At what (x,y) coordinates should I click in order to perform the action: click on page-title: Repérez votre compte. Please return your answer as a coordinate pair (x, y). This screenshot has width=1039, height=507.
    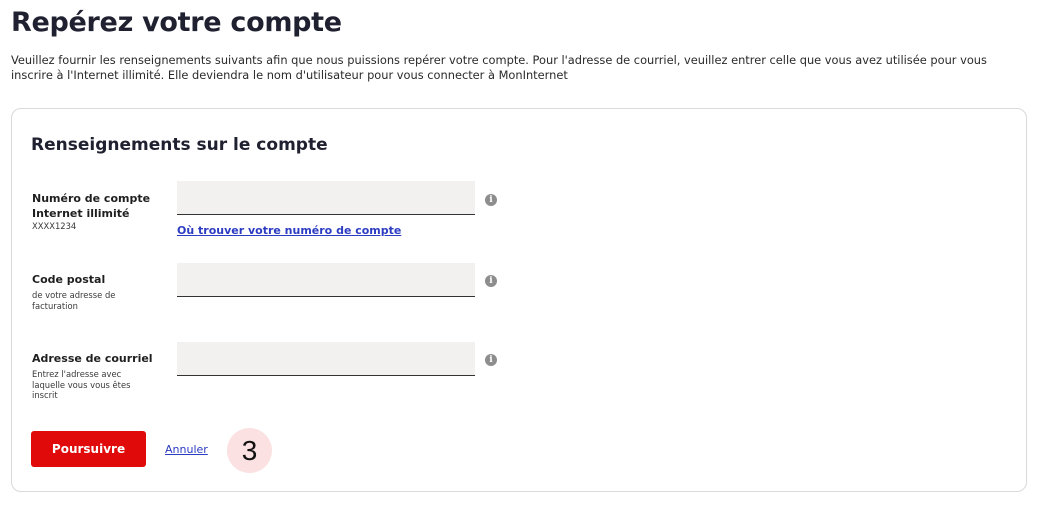
    Looking at the image, I should click on (176, 22).